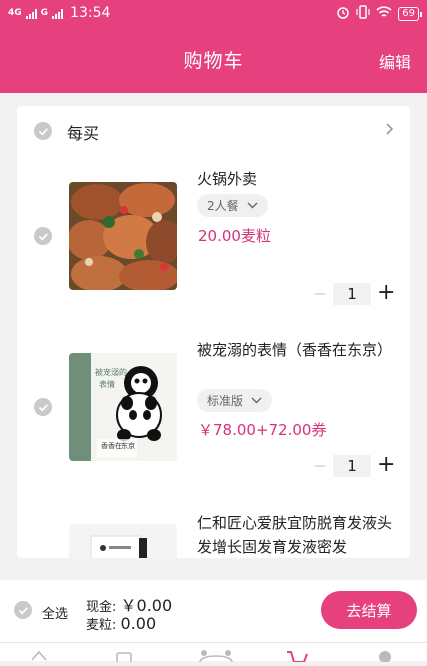 Image resolution: width=427 pixels, height=666 pixels. Describe the element at coordinates (44, 12) in the screenshot. I see `network-g: G` at that location.